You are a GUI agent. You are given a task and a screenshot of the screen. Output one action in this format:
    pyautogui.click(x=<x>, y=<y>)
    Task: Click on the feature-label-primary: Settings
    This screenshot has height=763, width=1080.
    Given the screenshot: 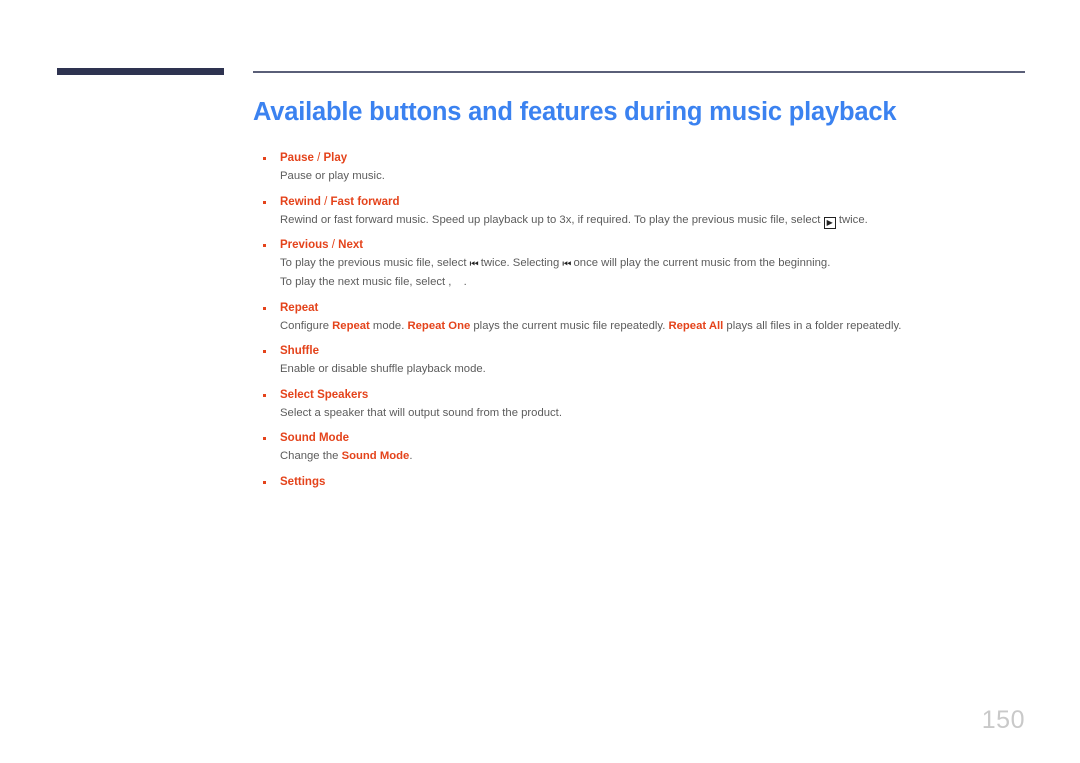 What is the action you would take?
    pyautogui.click(x=303, y=481)
    